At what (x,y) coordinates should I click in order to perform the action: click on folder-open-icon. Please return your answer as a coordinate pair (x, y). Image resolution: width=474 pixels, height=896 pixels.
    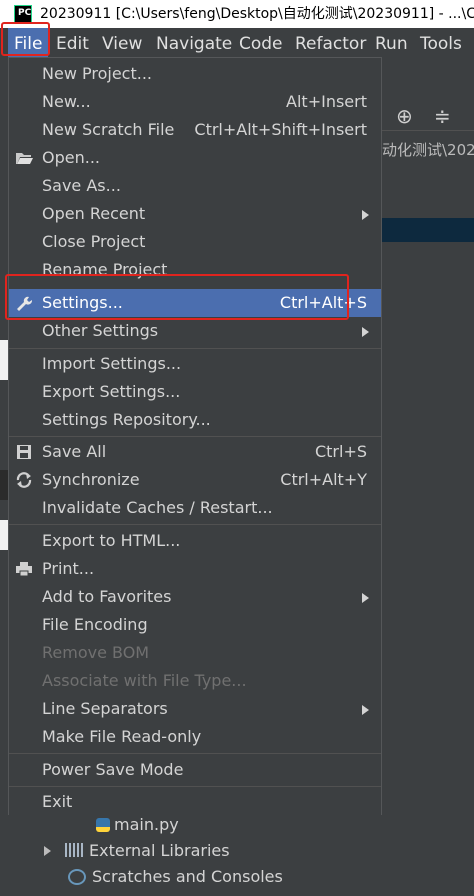
    Looking at the image, I should click on (24, 158).